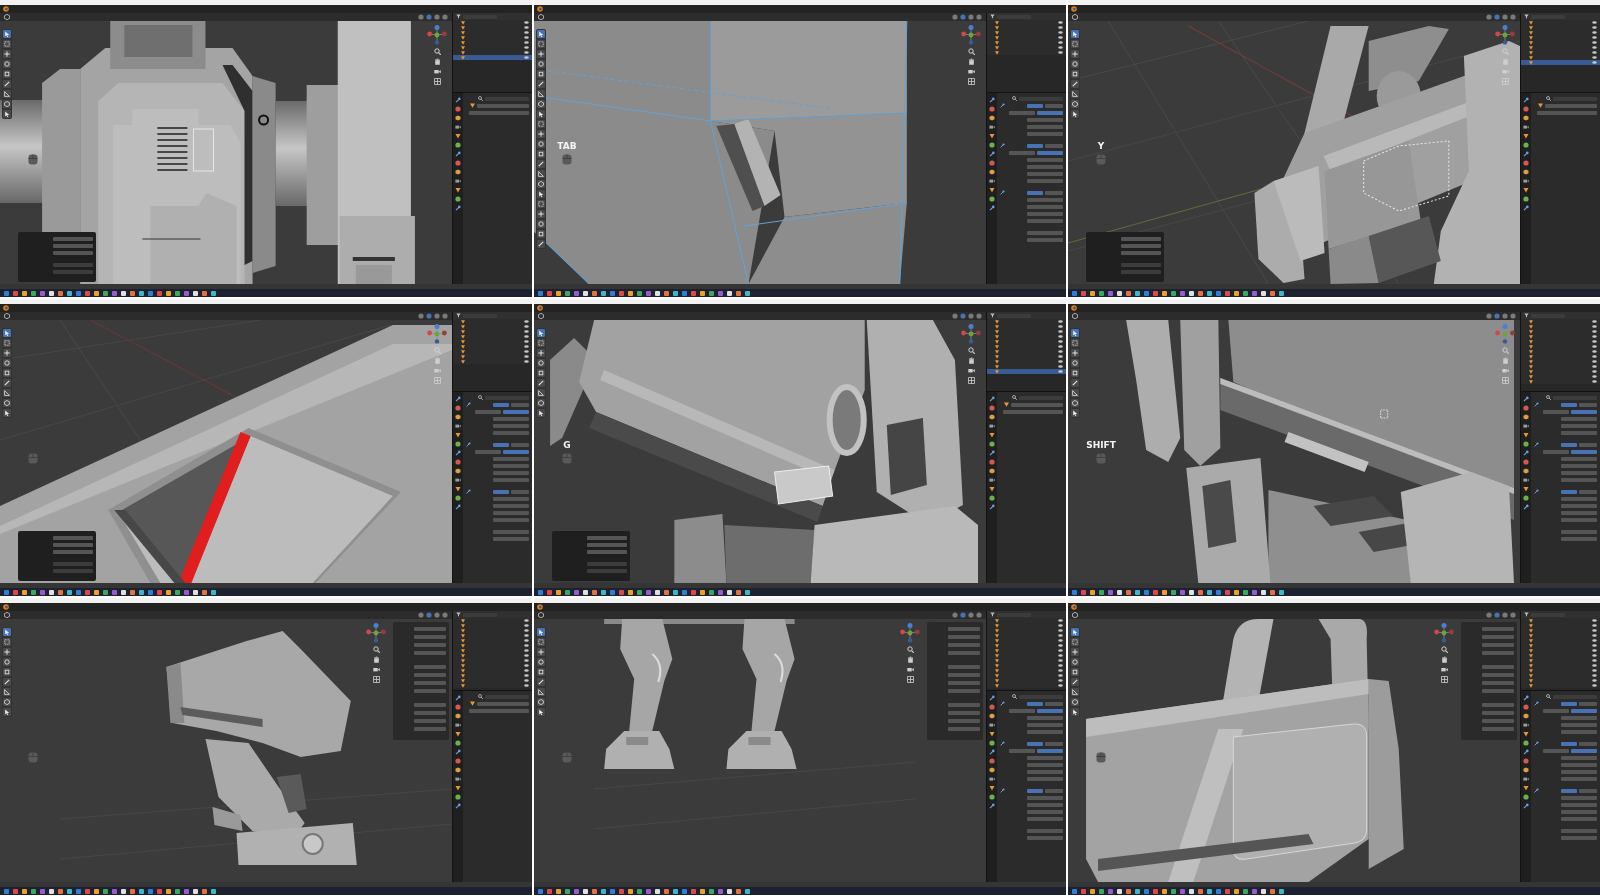 The image size is (1600, 896). Describe the element at coordinates (437, 334) in the screenshot. I see `axis-gizmo-icon` at that location.